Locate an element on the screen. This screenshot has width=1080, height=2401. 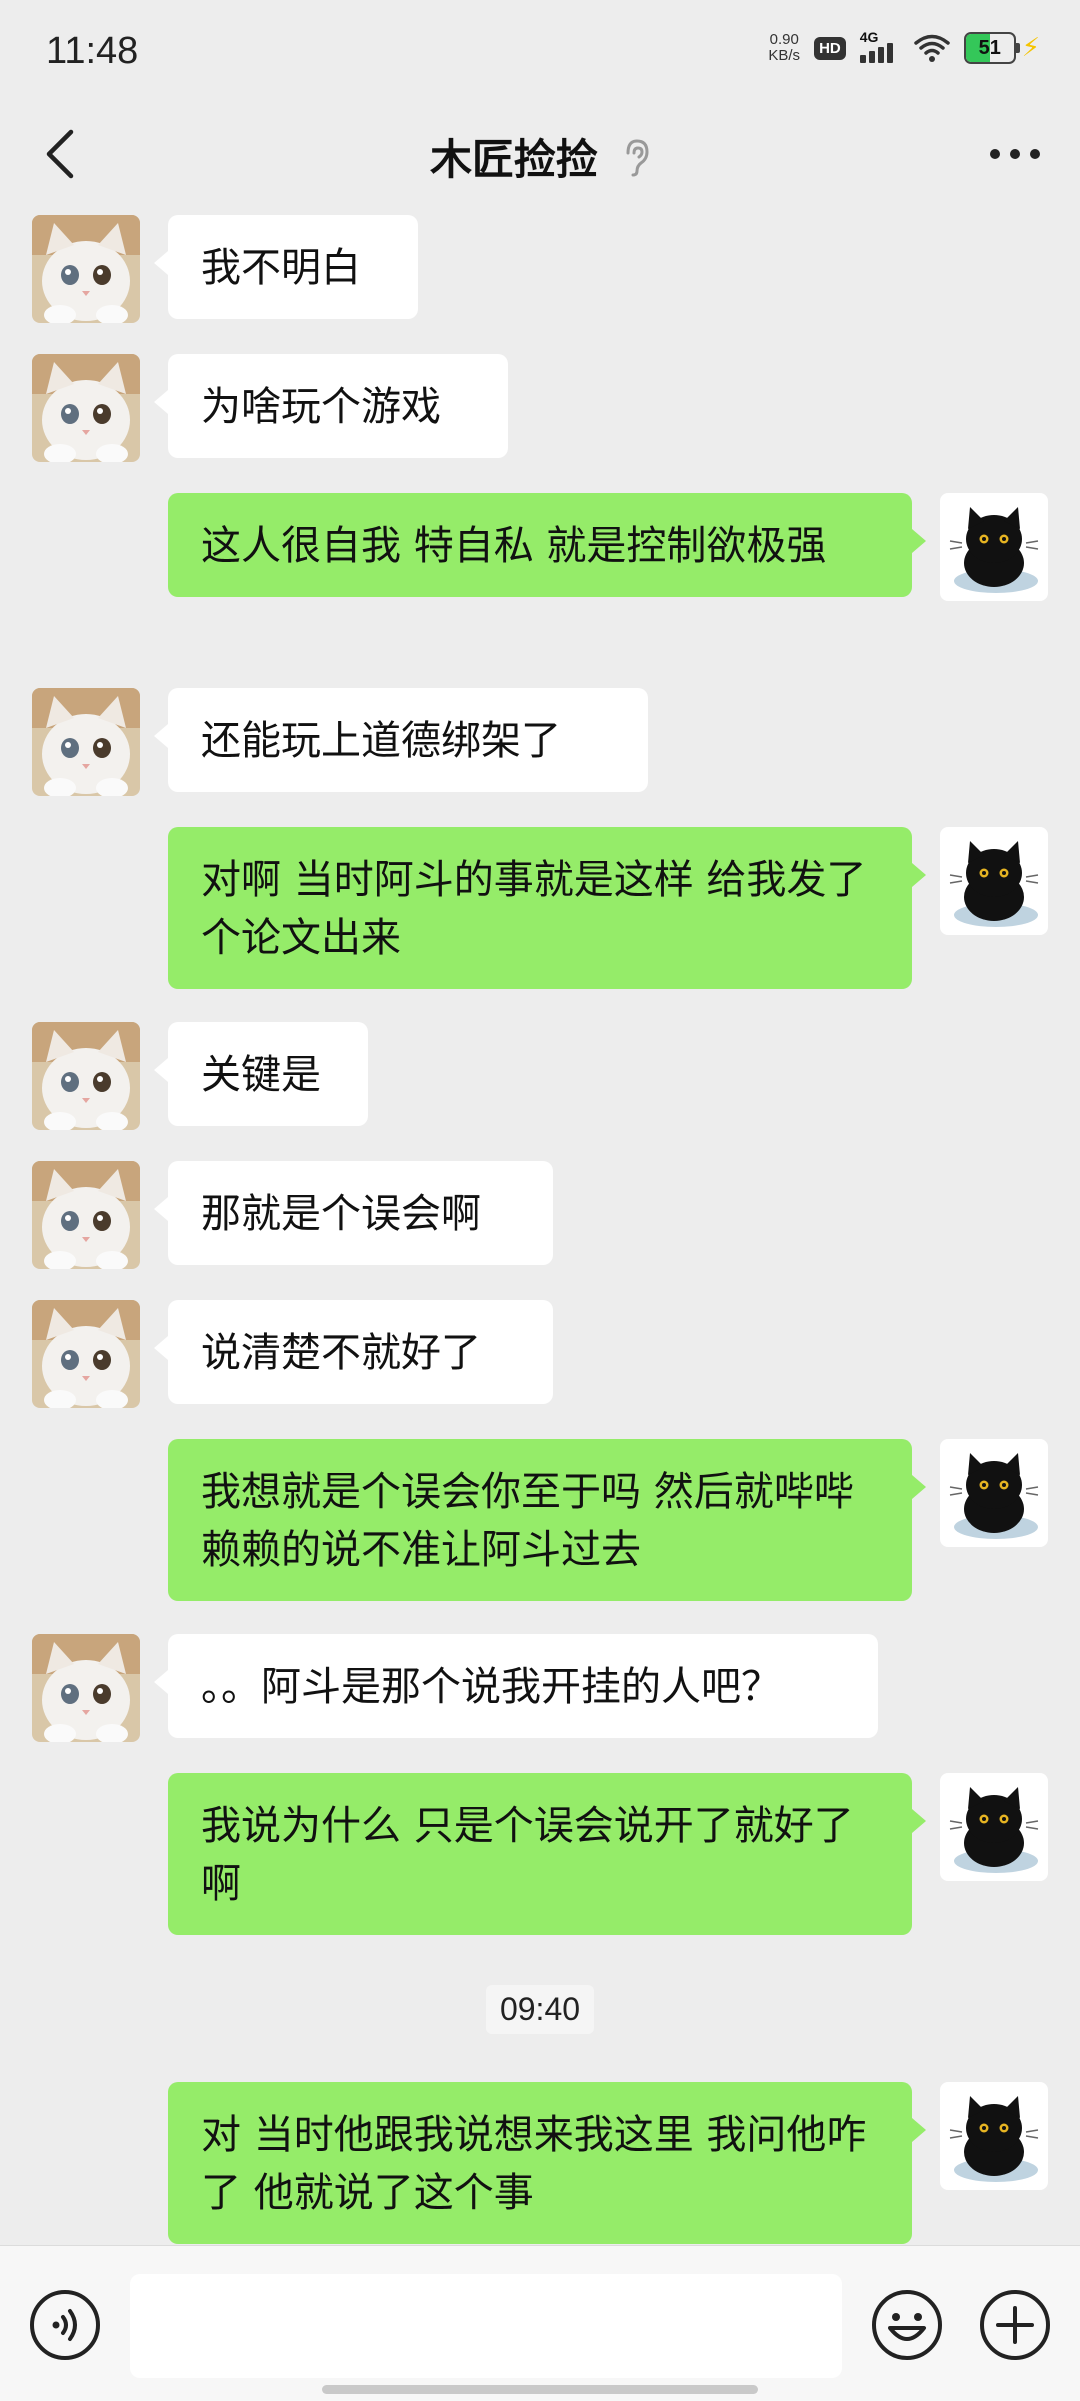
chat-header: 木匠捡捡 is located at coordinates (540, 155).